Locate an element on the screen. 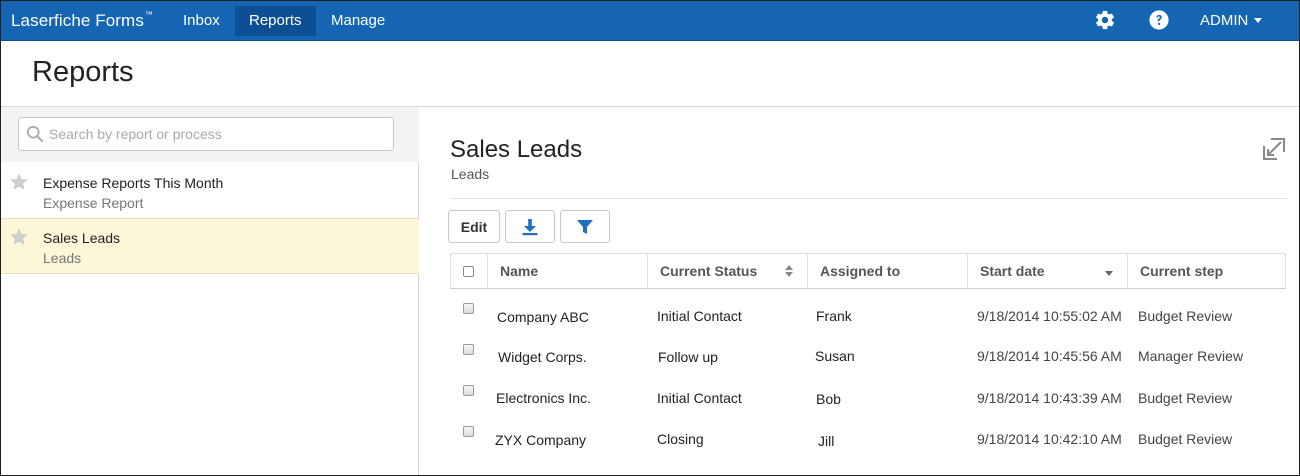  download-icon is located at coordinates (530, 226).